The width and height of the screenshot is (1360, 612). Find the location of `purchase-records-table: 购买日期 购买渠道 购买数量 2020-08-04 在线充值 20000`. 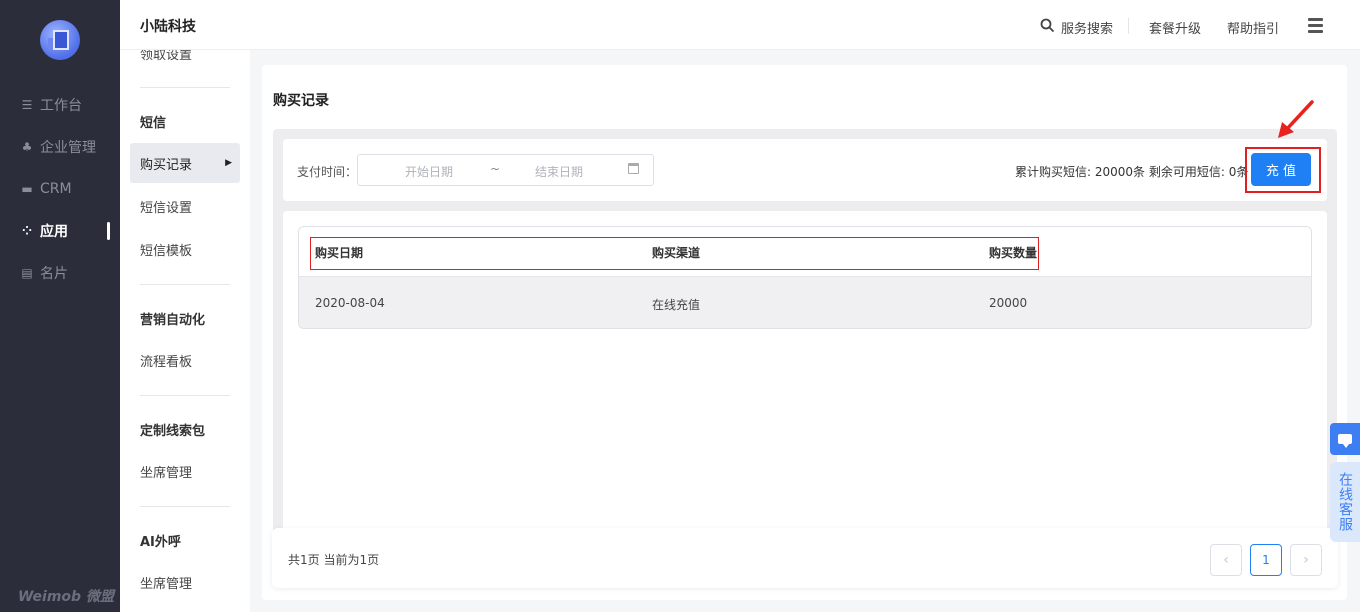

purchase-records-table: 购买日期 购买渠道 购买数量 2020-08-04 在线充值 20000 is located at coordinates (805, 277).